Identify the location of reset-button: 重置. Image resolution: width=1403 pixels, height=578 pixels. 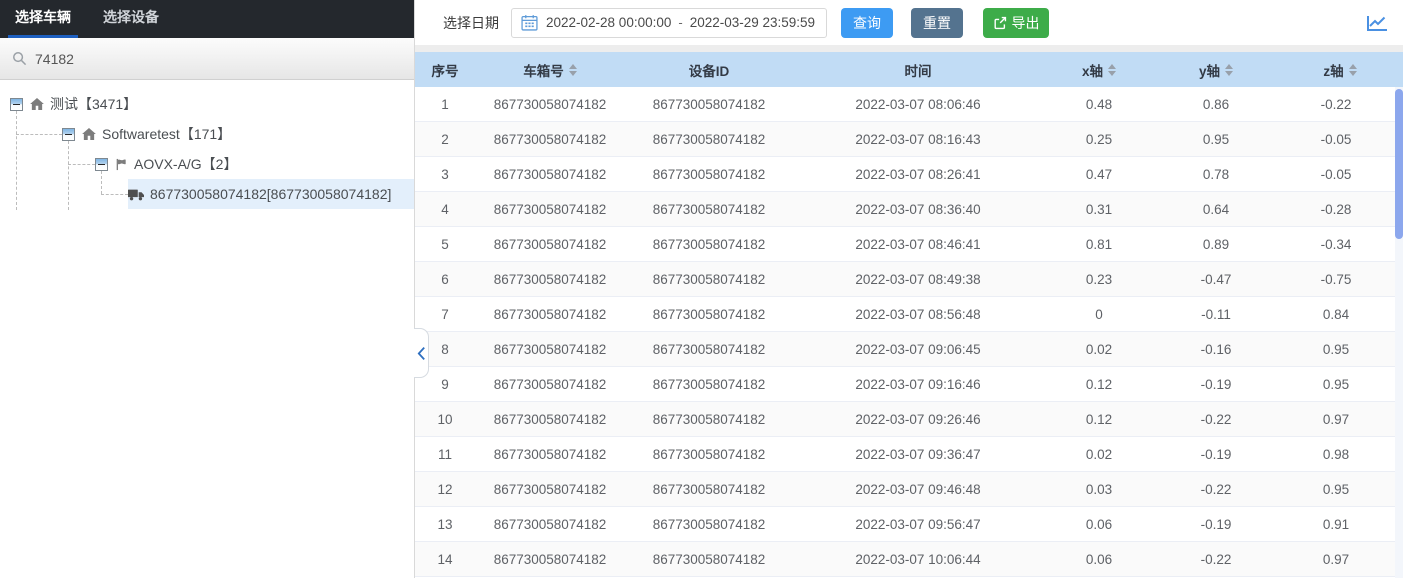
(937, 22).